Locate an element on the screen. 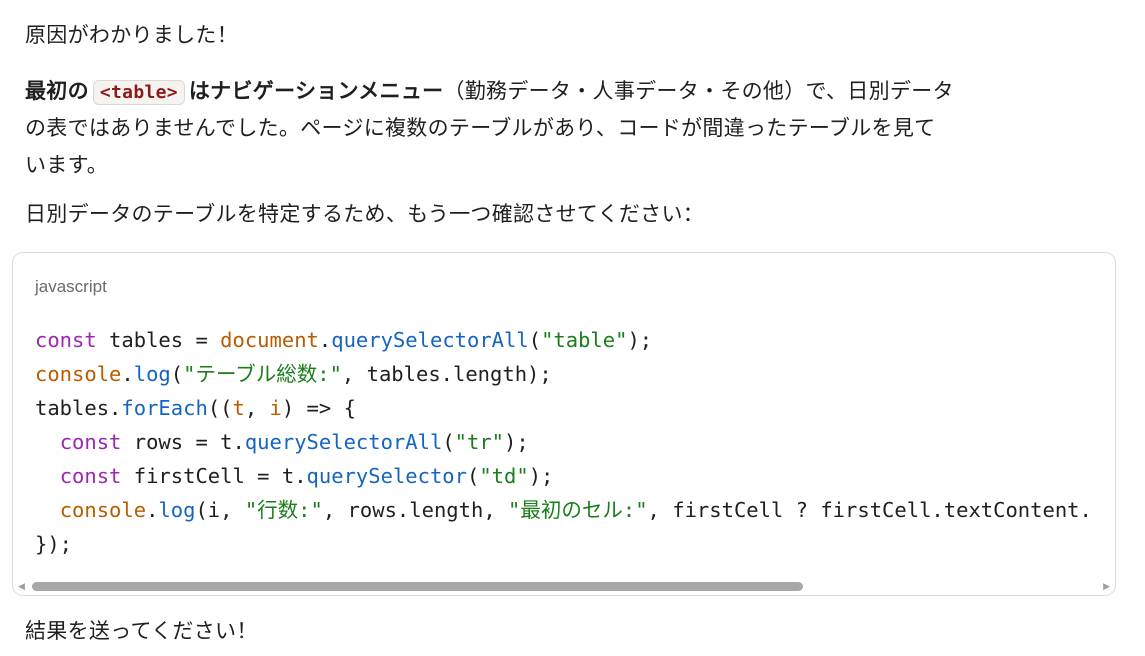 The height and width of the screenshot is (656, 1145). code-line: console.log("テーブル総数:", tables.length); is located at coordinates (293, 374).